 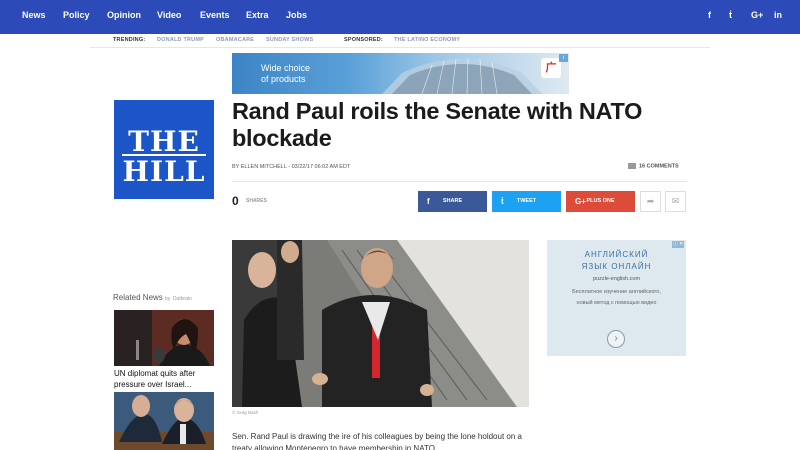 I want to click on banner-ad: Wide choice of products 广 i, so click(x=400, y=73).